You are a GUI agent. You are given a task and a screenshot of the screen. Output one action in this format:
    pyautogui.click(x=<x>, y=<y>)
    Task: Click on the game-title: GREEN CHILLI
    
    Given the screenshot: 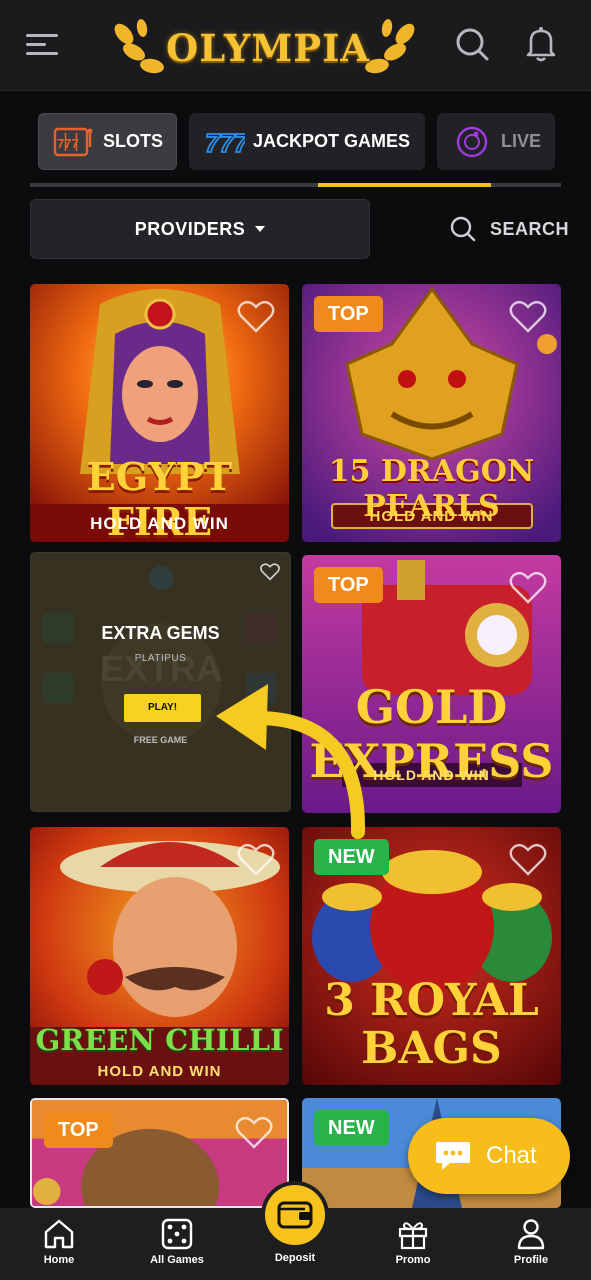 What is the action you would take?
    pyautogui.click(x=159, y=1040)
    